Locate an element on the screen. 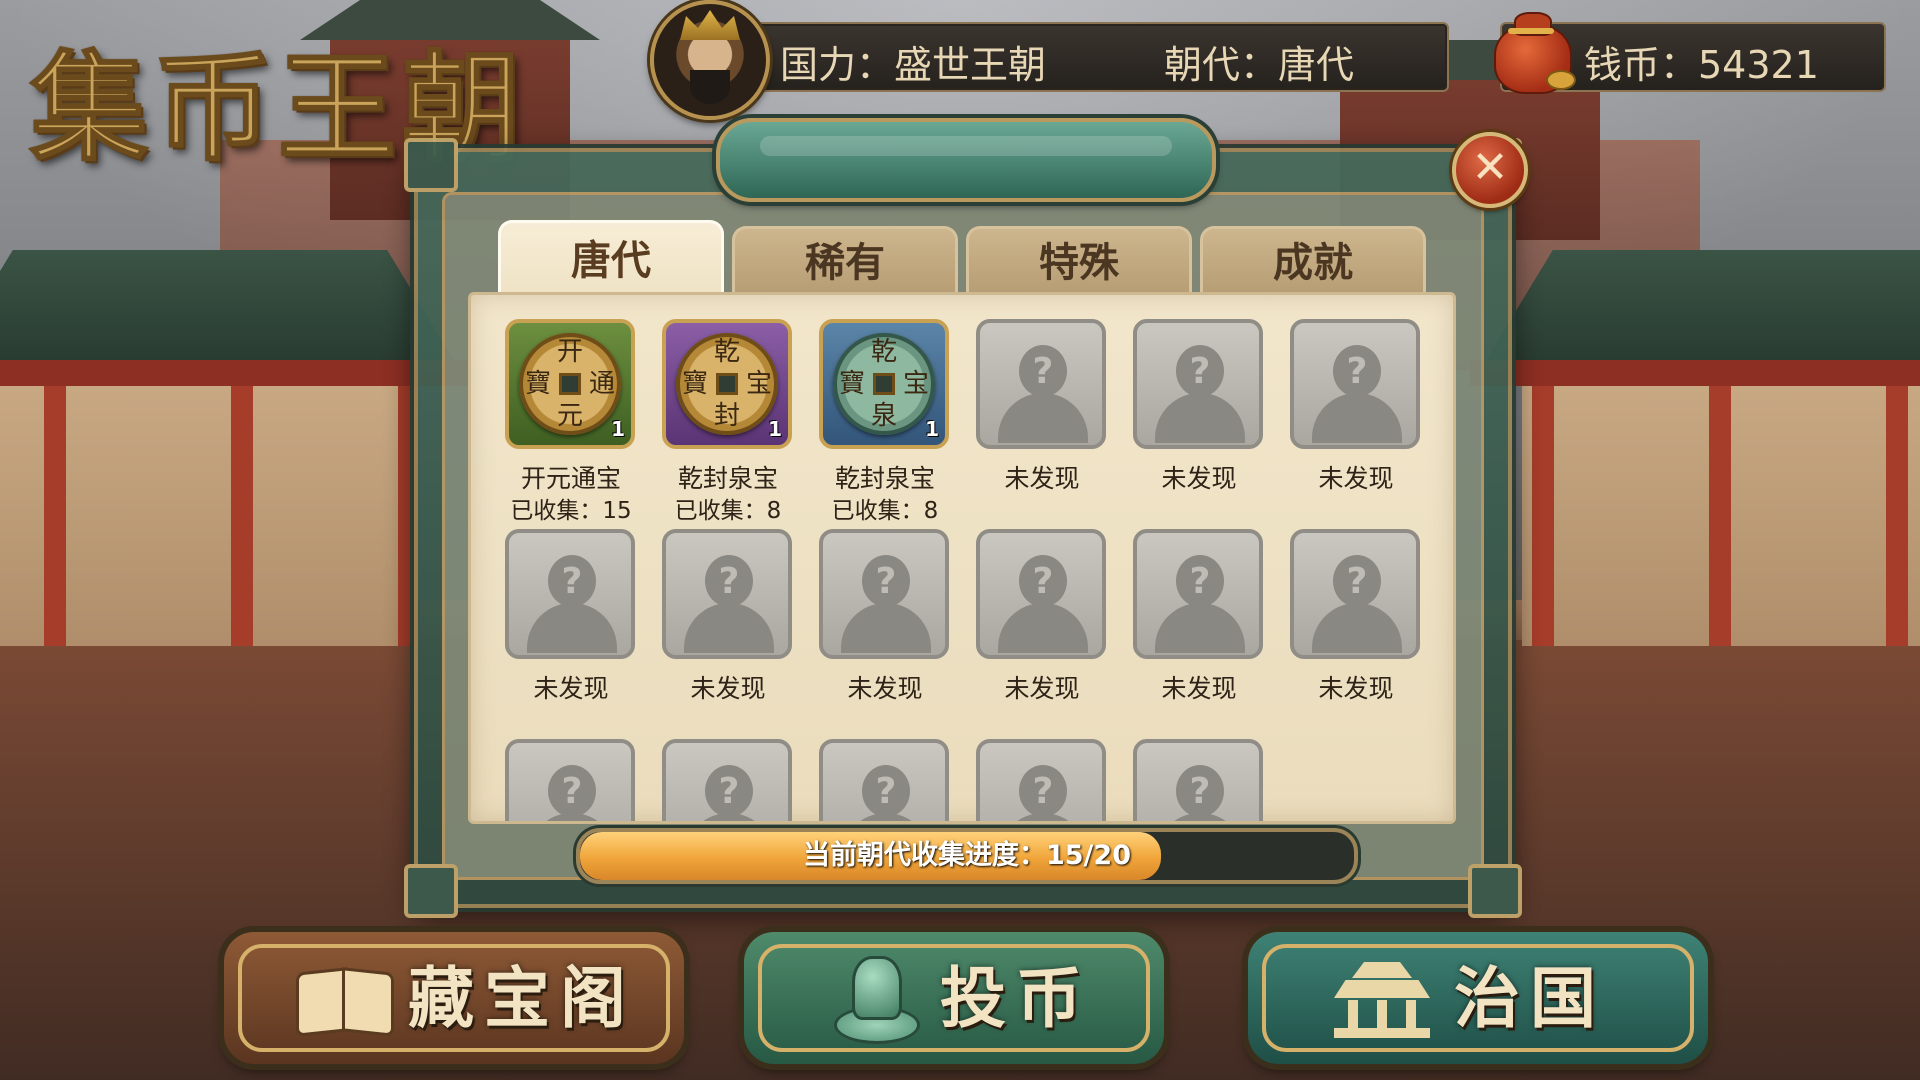  coin-card: 乾泉寶 宝 1 乾封泉宝 已收集：8 is located at coordinates (885, 421).